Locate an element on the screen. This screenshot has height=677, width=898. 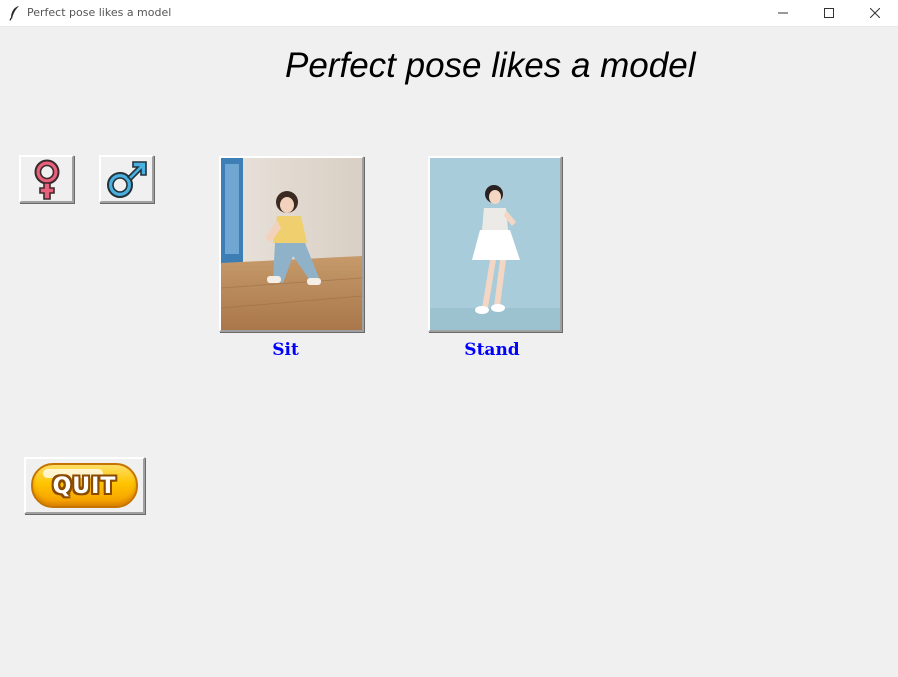
female-button is located at coordinates (46, 179).